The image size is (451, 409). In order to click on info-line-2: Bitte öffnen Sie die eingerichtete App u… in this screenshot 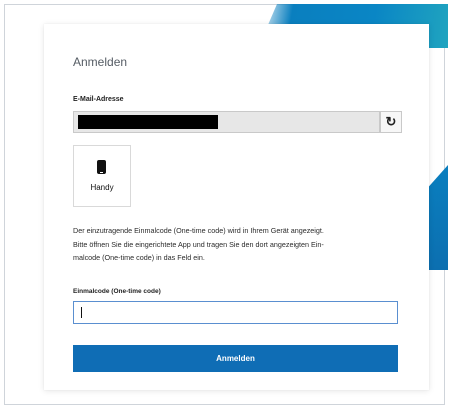, I will do `click(198, 244)`.